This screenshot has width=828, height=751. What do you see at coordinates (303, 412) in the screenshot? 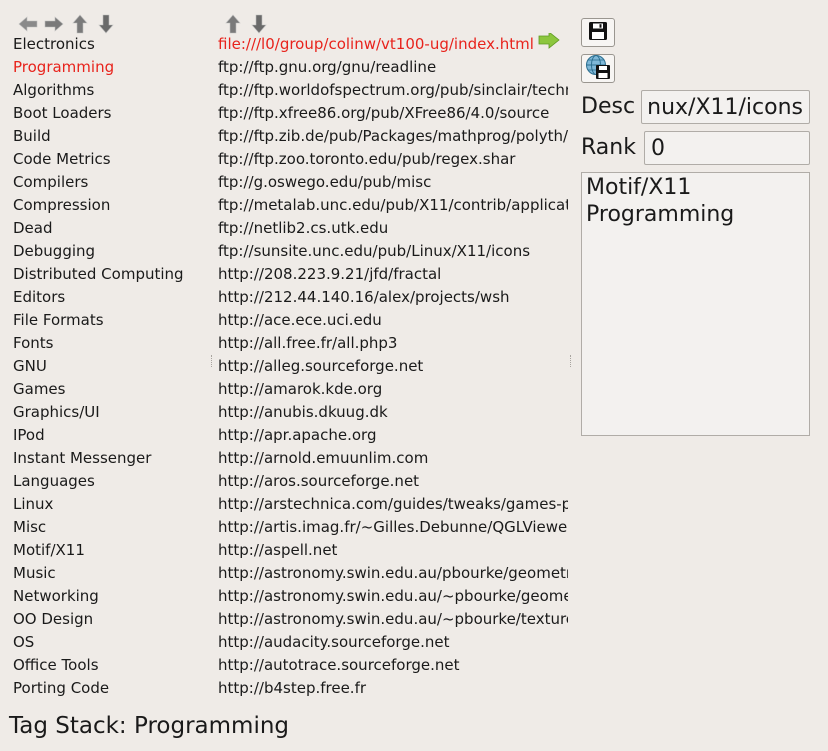
I see `url-text: http://anubis.dkuug.dk` at bounding box center [303, 412].